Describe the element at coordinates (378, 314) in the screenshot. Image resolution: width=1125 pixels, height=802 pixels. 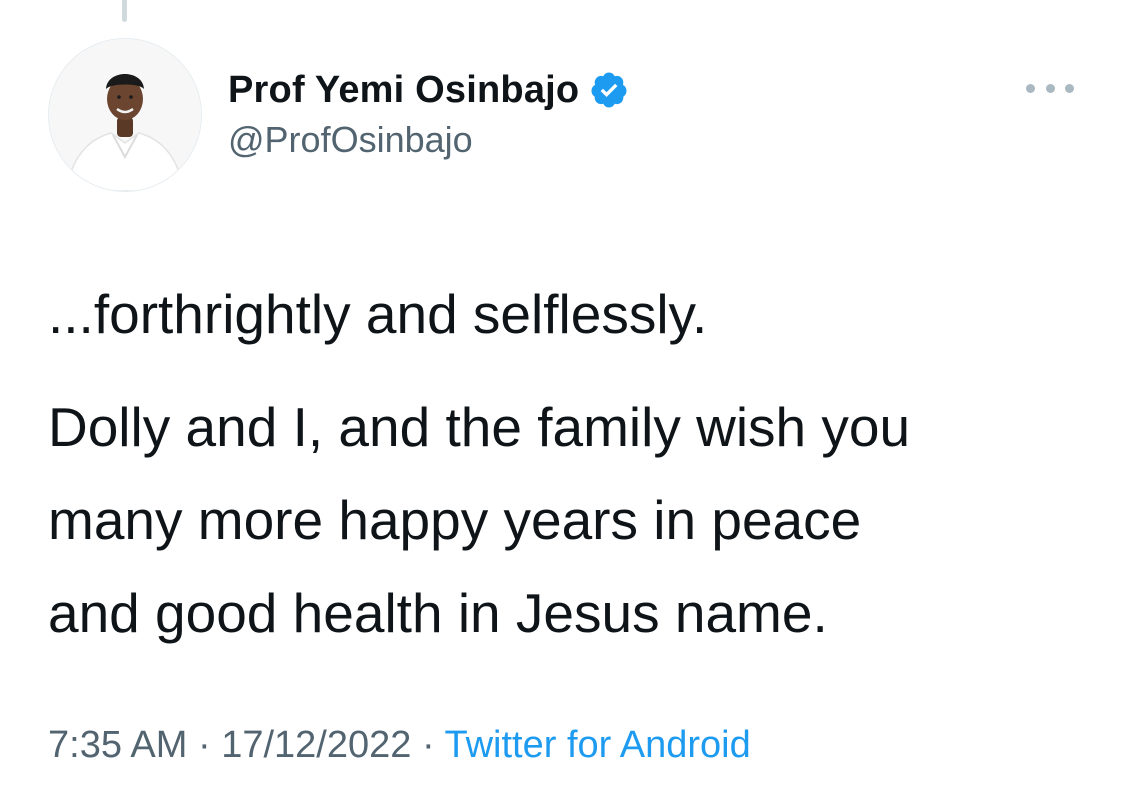
I see `tweet-paragraph: ...forthrightly and selflessly.` at that location.